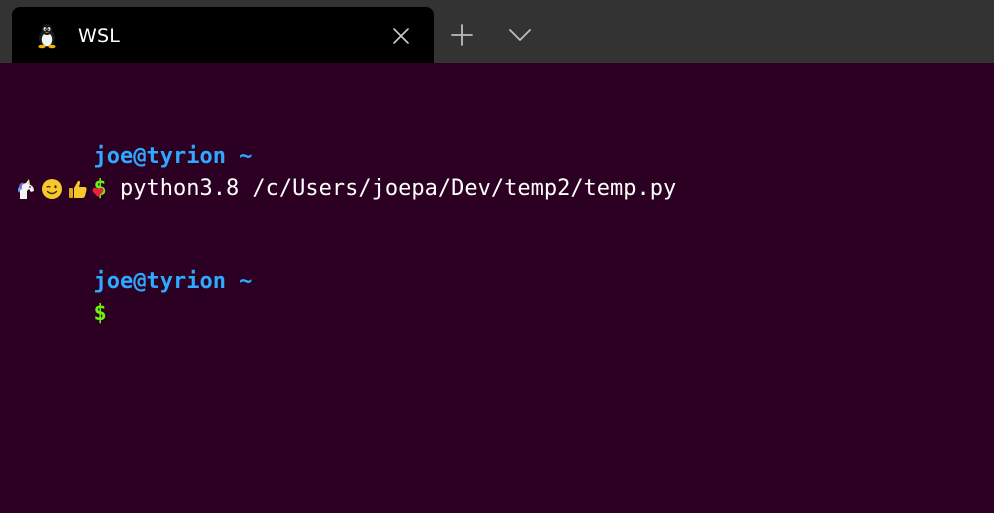  What do you see at coordinates (223, 35) in the screenshot?
I see `tab-wsl: WSL` at bounding box center [223, 35].